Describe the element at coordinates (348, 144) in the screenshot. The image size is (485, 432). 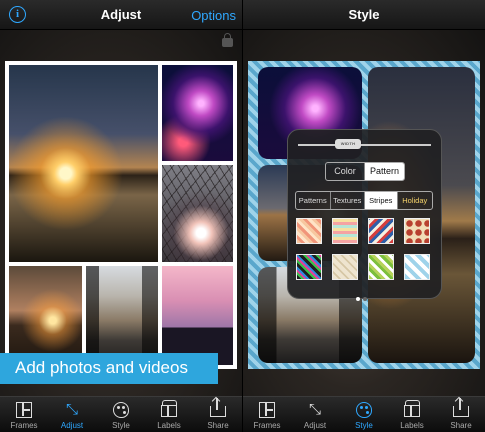
I see `width-slider-handle: WIDTH` at that location.